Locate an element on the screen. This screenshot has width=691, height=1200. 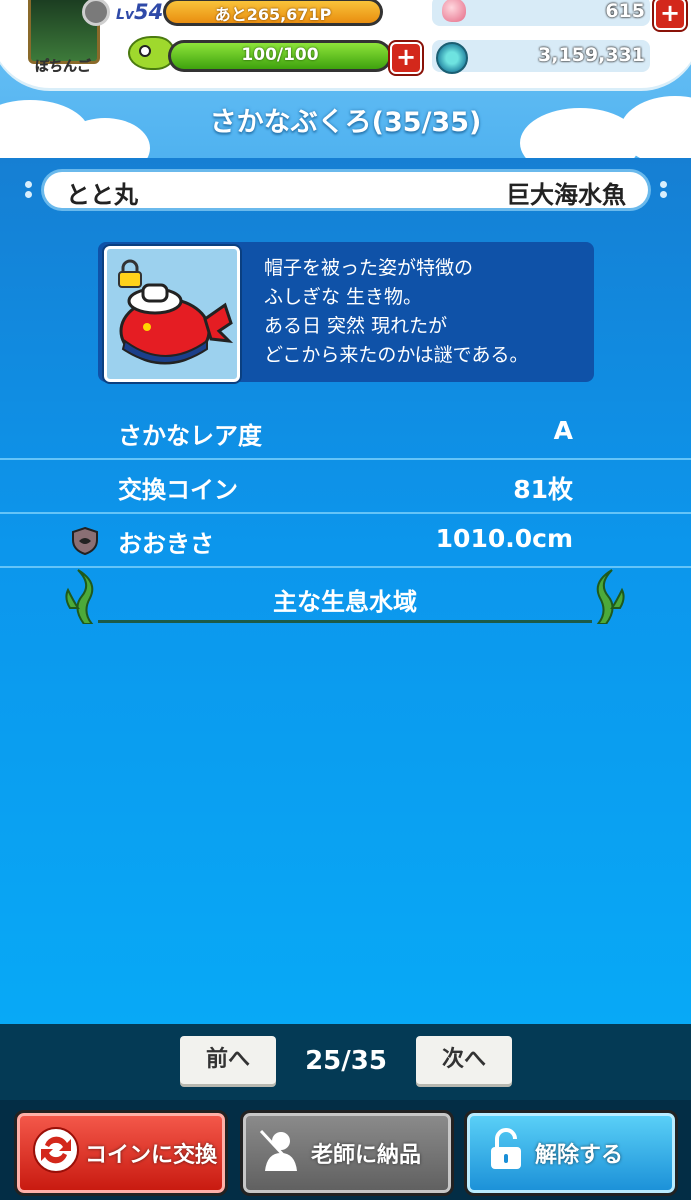
gem-value: 615 is located at coordinates (625, 11).